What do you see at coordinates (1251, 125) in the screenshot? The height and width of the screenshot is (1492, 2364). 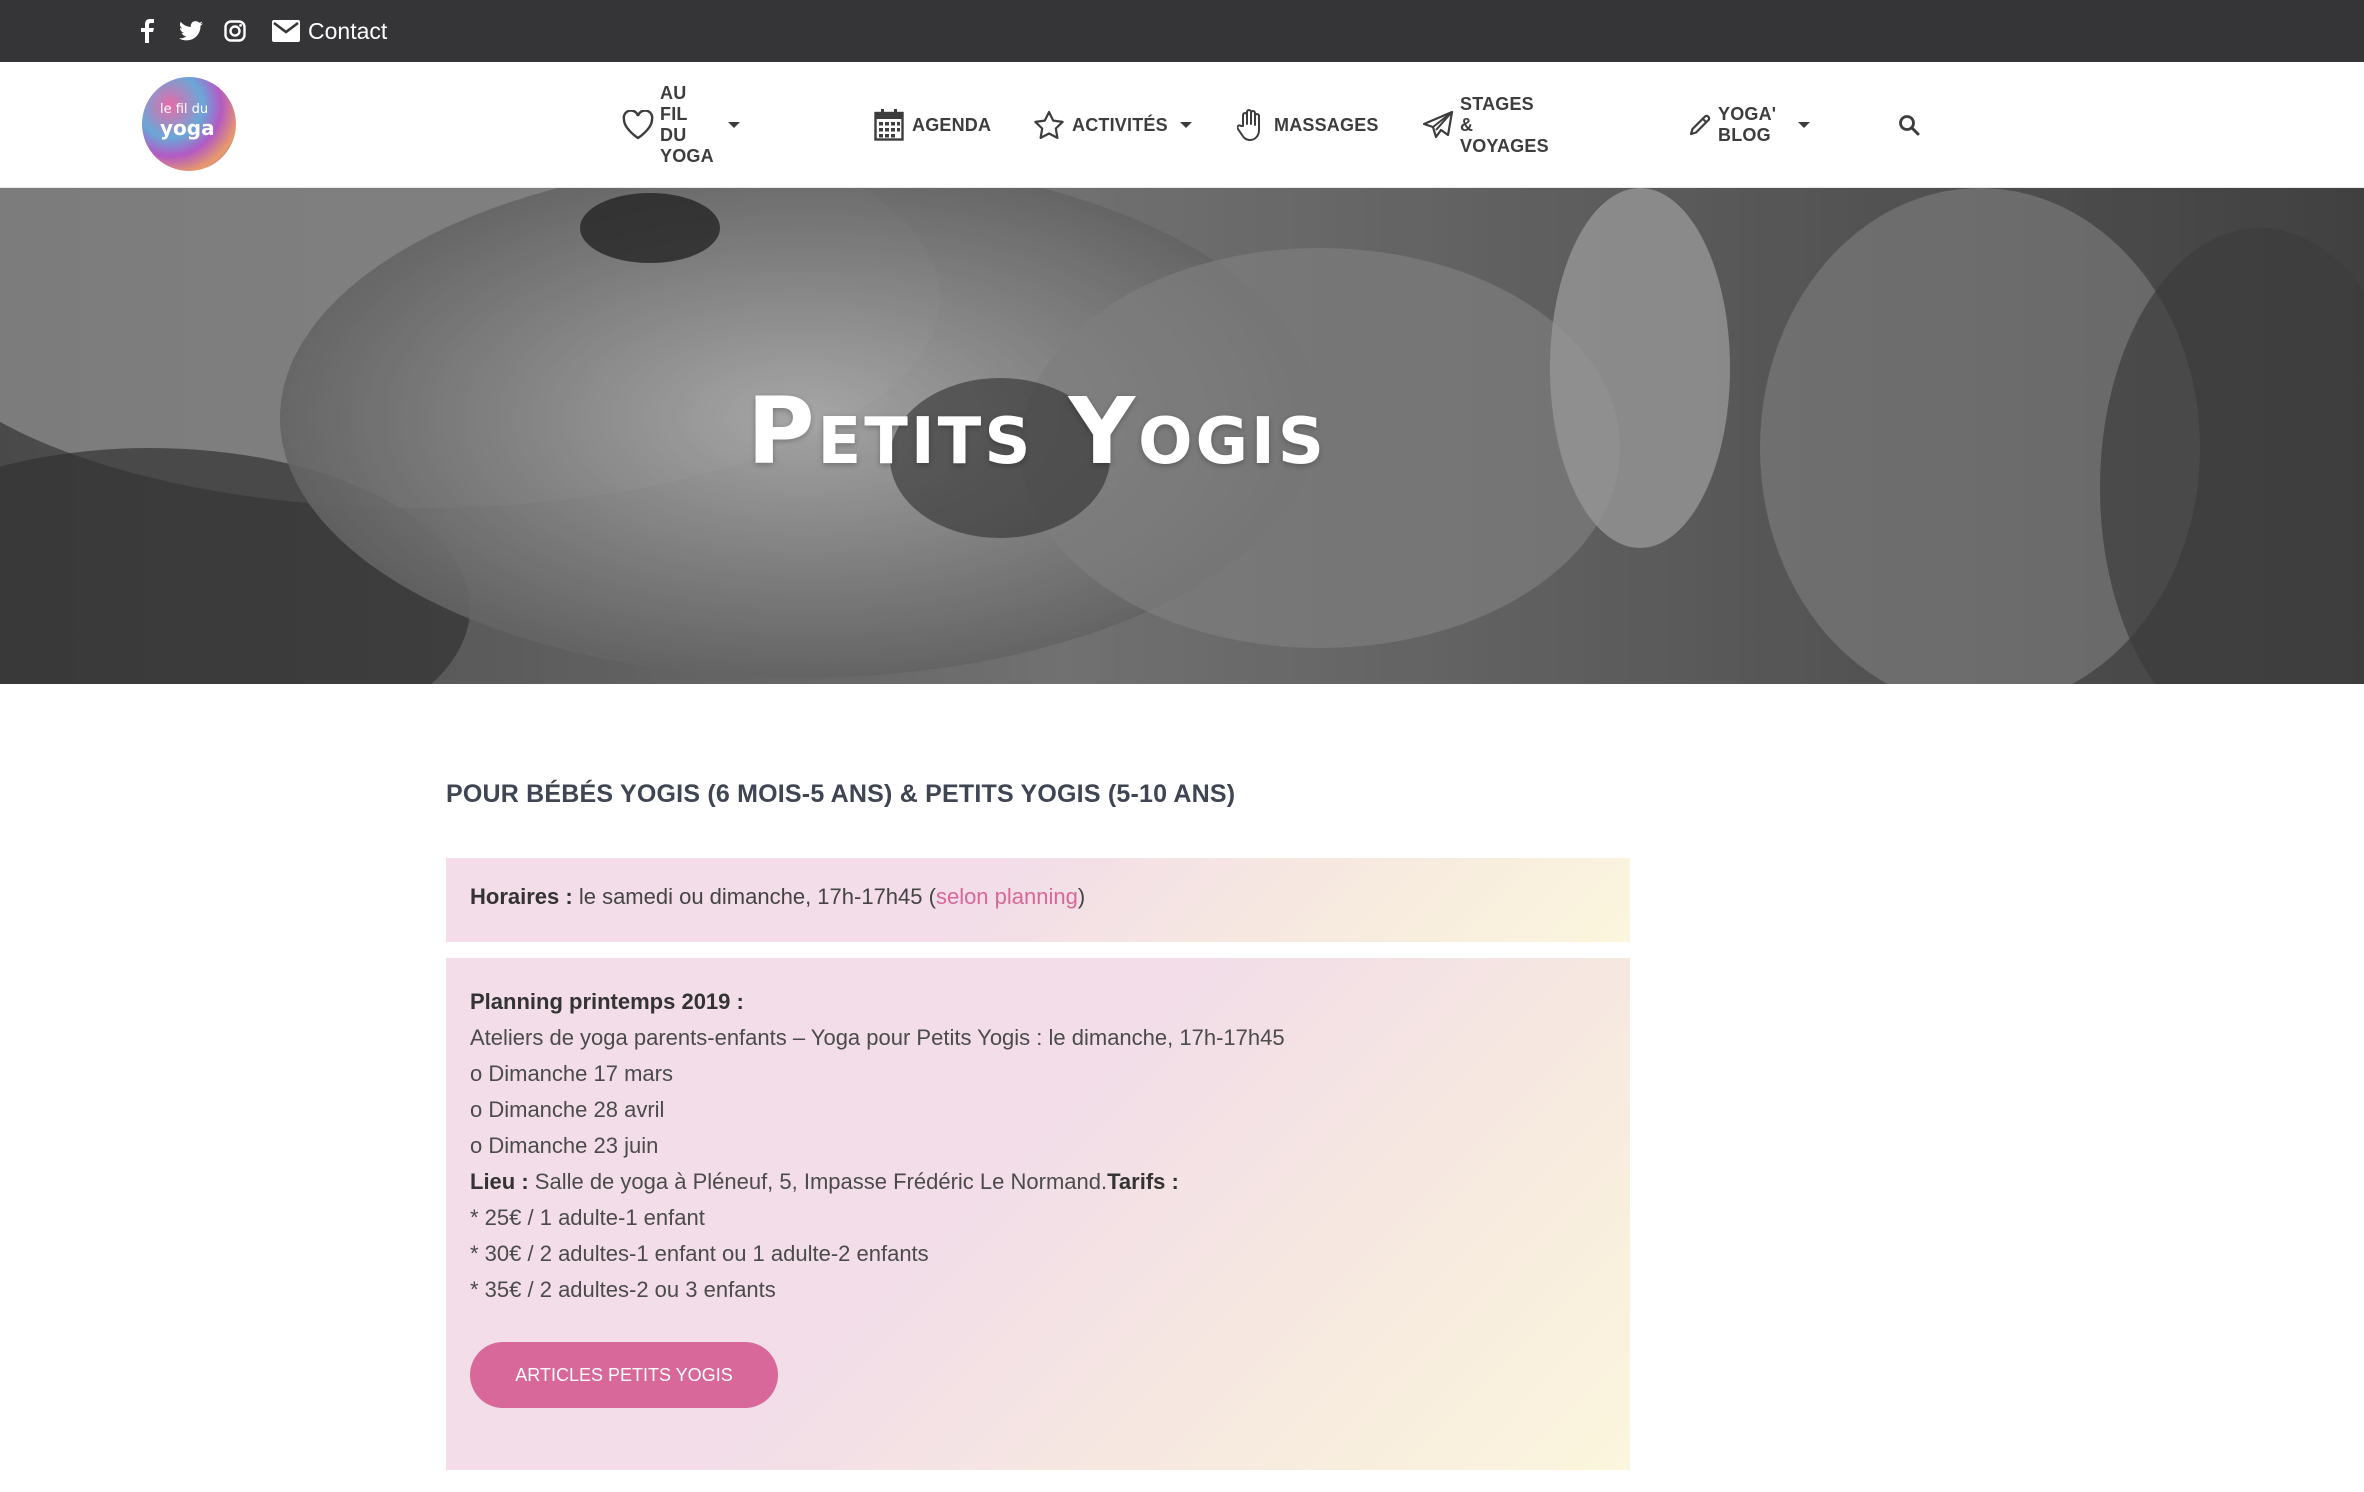 I see `hand-icon` at bounding box center [1251, 125].